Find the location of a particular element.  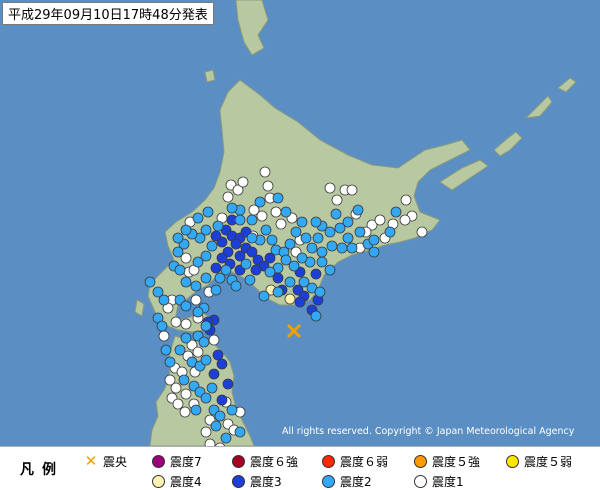

legend-epicenter: ✕ 震央 is located at coordinates (105, 461).